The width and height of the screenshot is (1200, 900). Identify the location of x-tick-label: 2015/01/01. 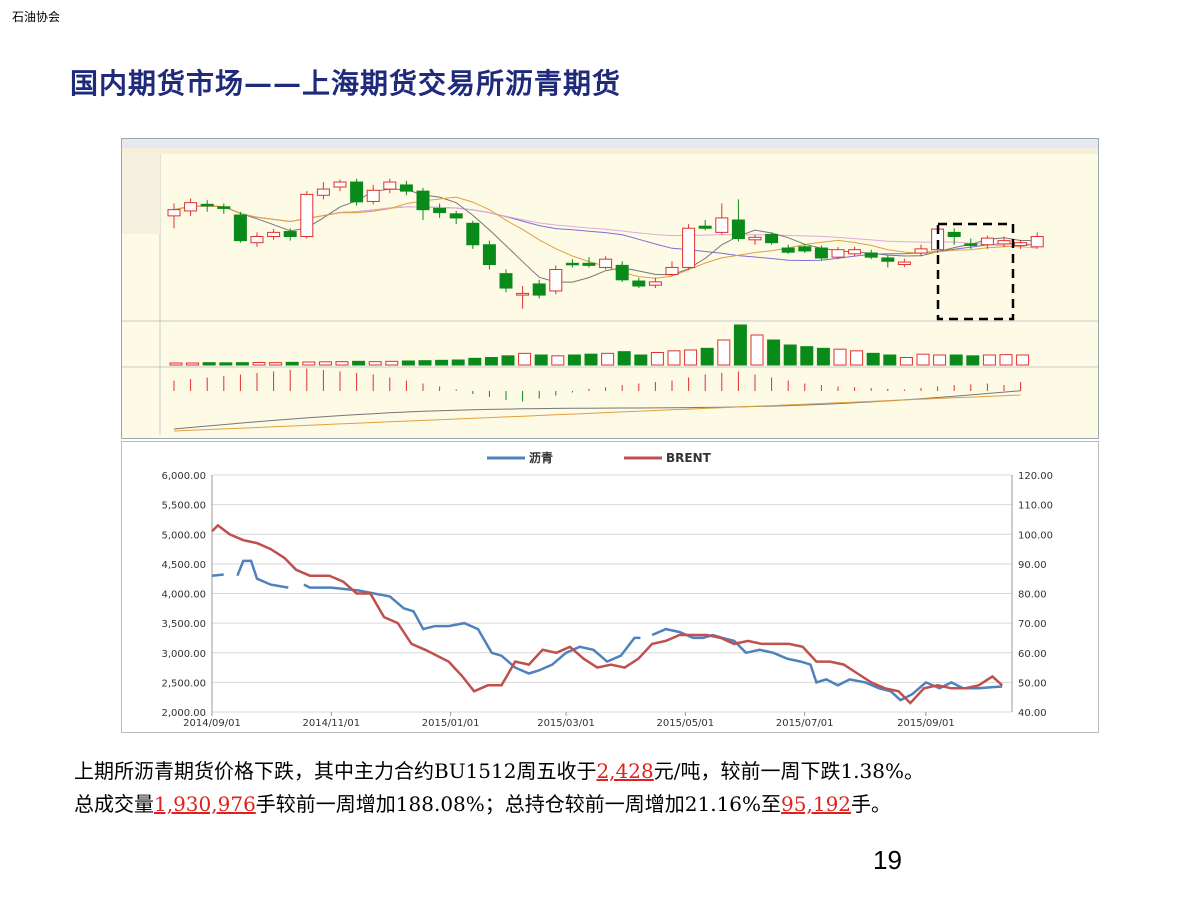
(451, 723).